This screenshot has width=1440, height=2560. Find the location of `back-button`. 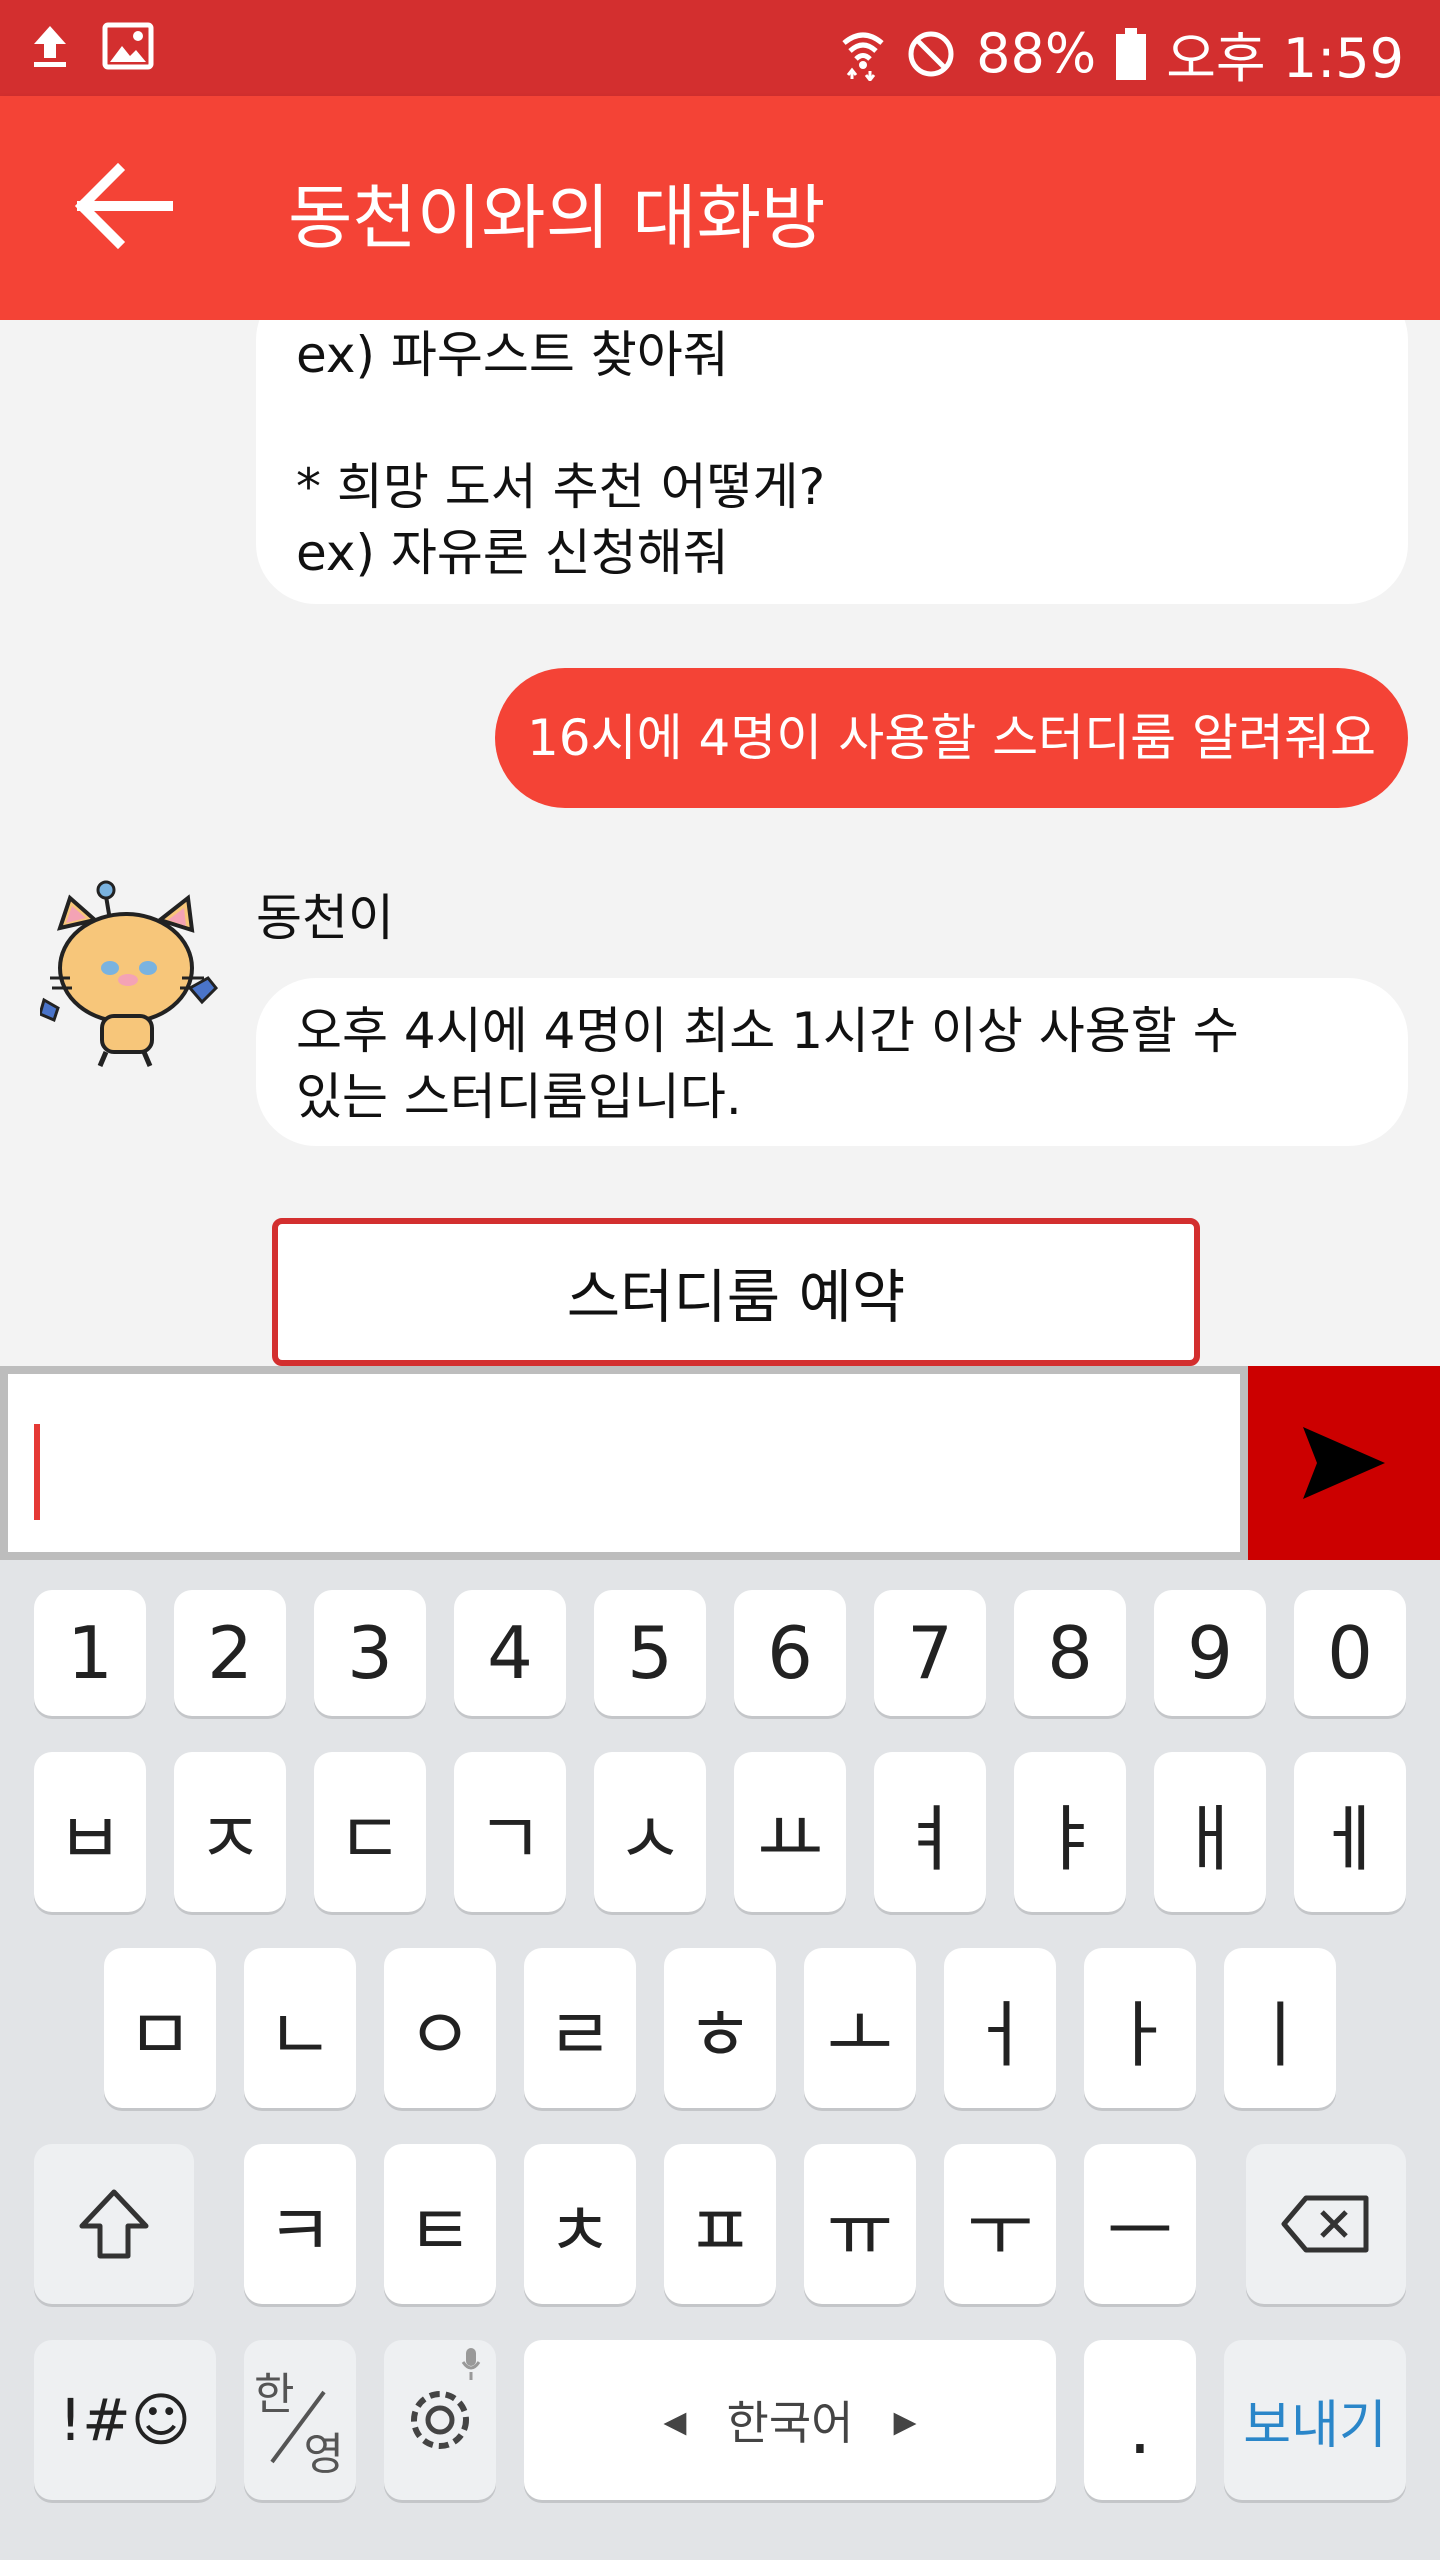

back-button is located at coordinates (125, 206).